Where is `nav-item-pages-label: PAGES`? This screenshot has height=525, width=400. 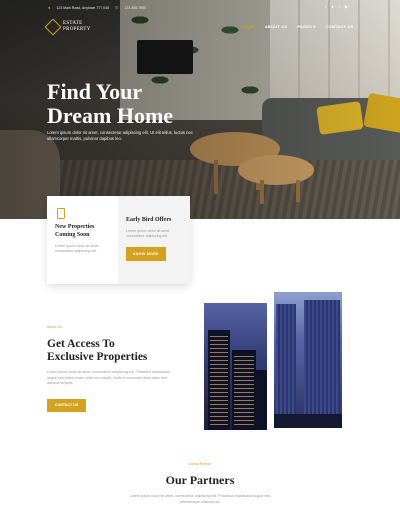
nav-item-pages-label: PAGES is located at coordinates (305, 26).